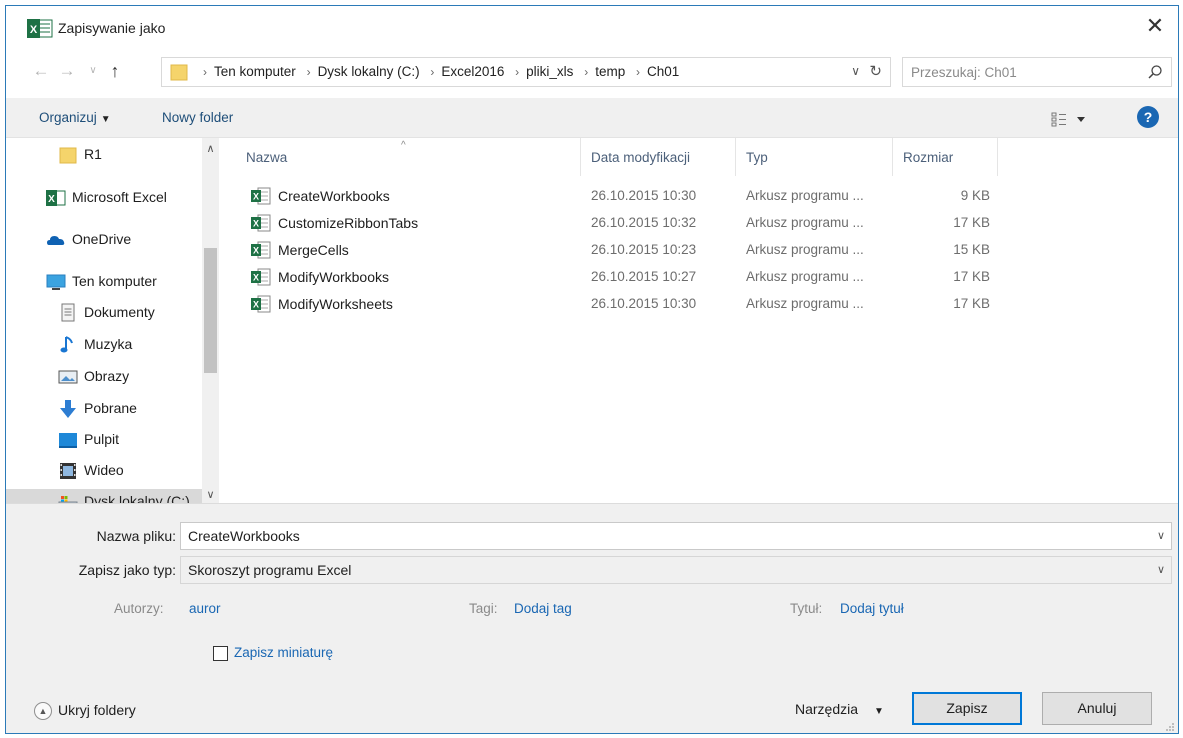 Image resolution: width=1183 pixels, height=738 pixels. I want to click on back-arrow-icon: ←, so click(41, 71).